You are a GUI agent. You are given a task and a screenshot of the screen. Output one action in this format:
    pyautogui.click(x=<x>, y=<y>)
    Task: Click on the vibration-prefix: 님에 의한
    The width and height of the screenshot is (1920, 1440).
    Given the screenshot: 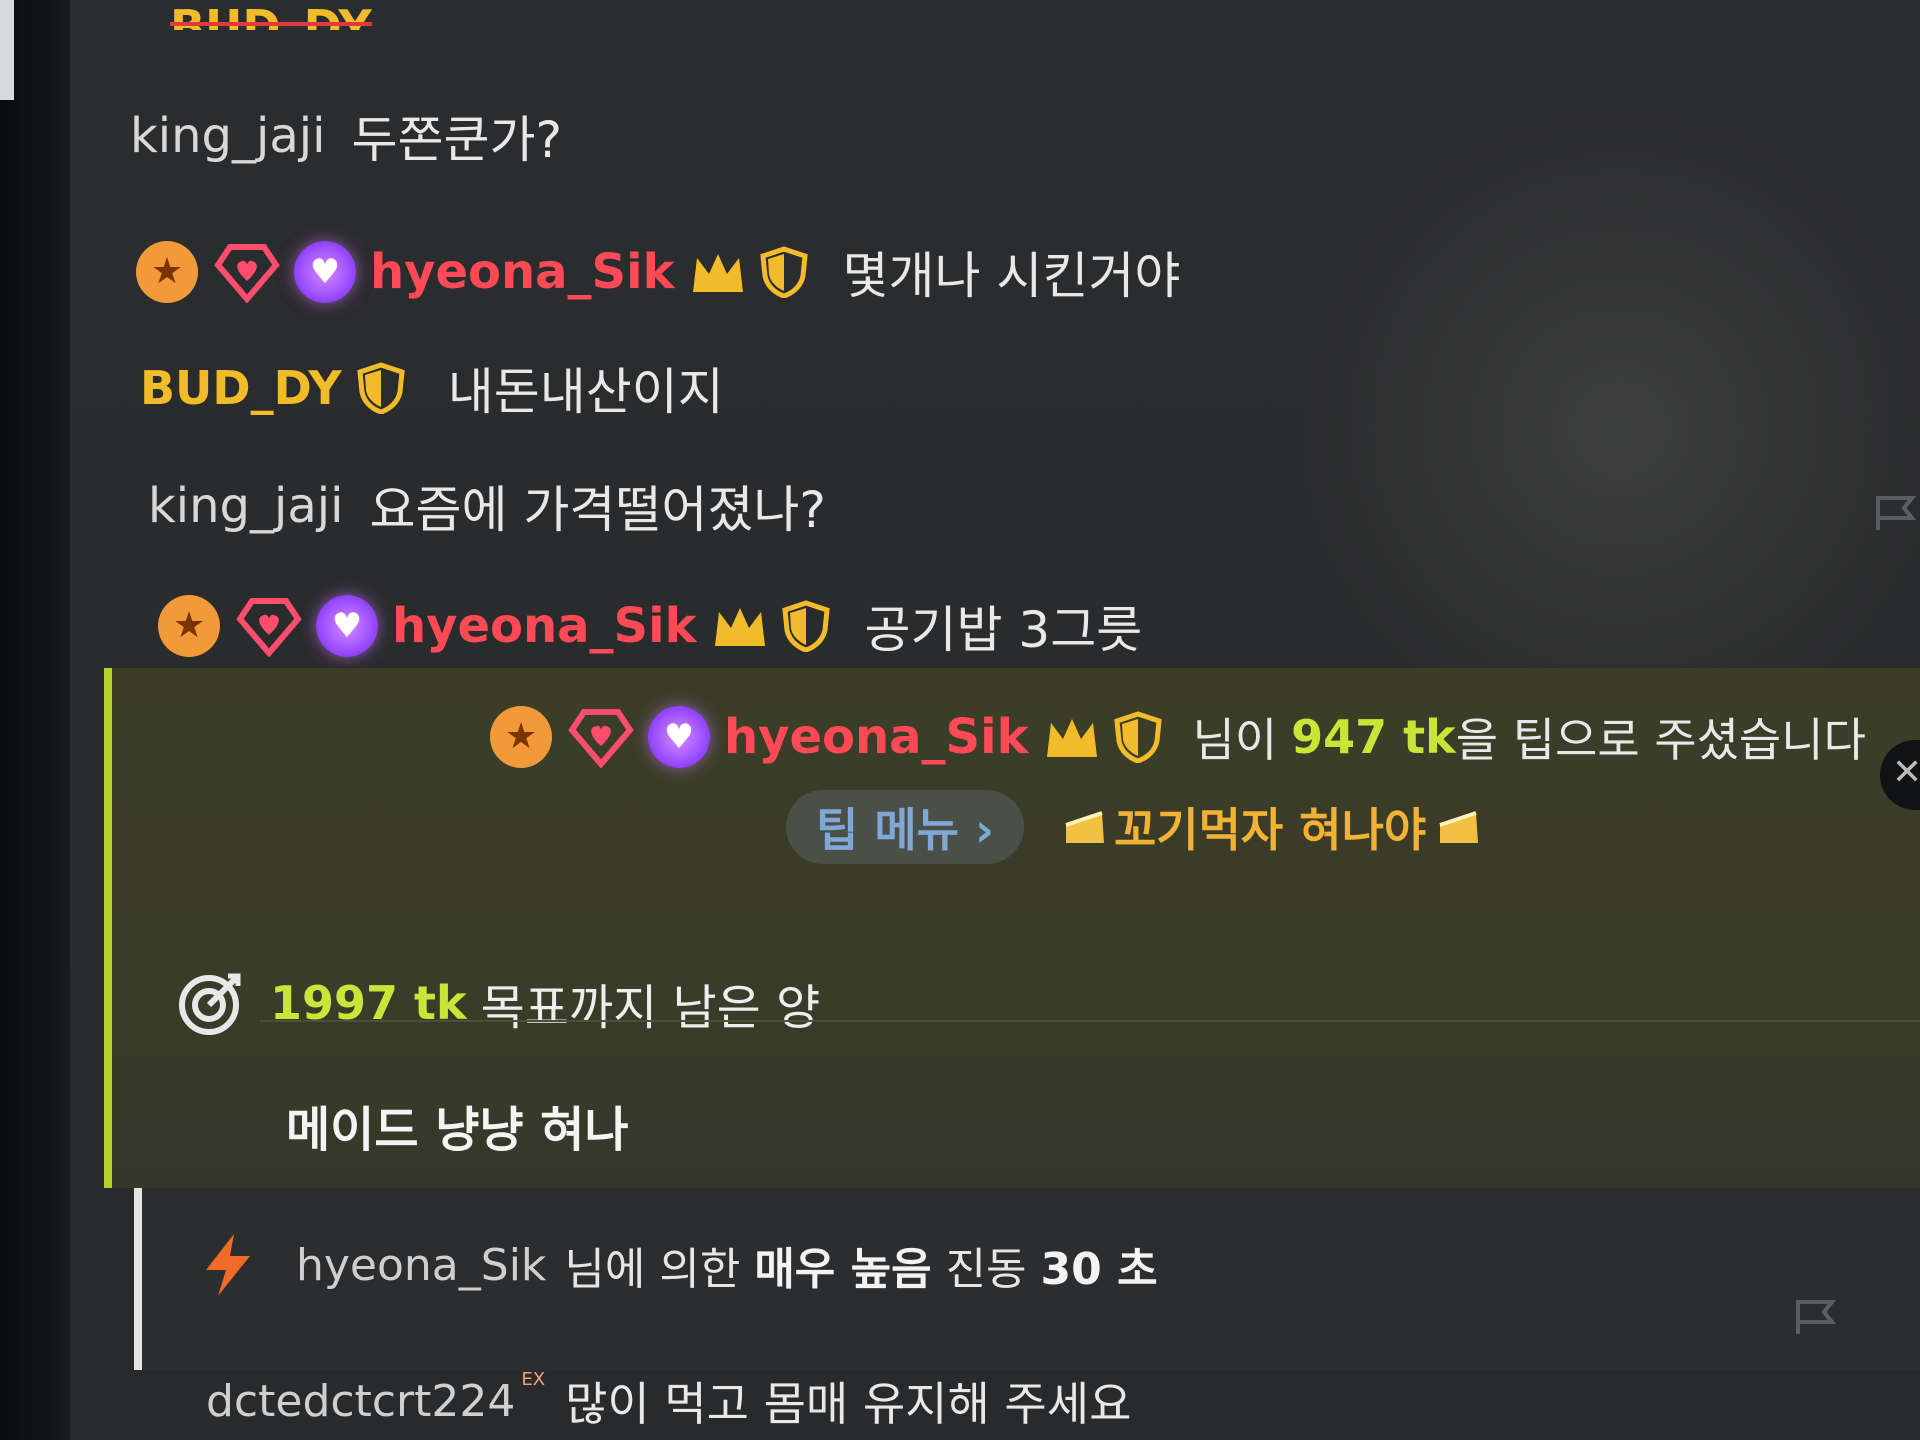 What is the action you would take?
    pyautogui.click(x=652, y=1269)
    